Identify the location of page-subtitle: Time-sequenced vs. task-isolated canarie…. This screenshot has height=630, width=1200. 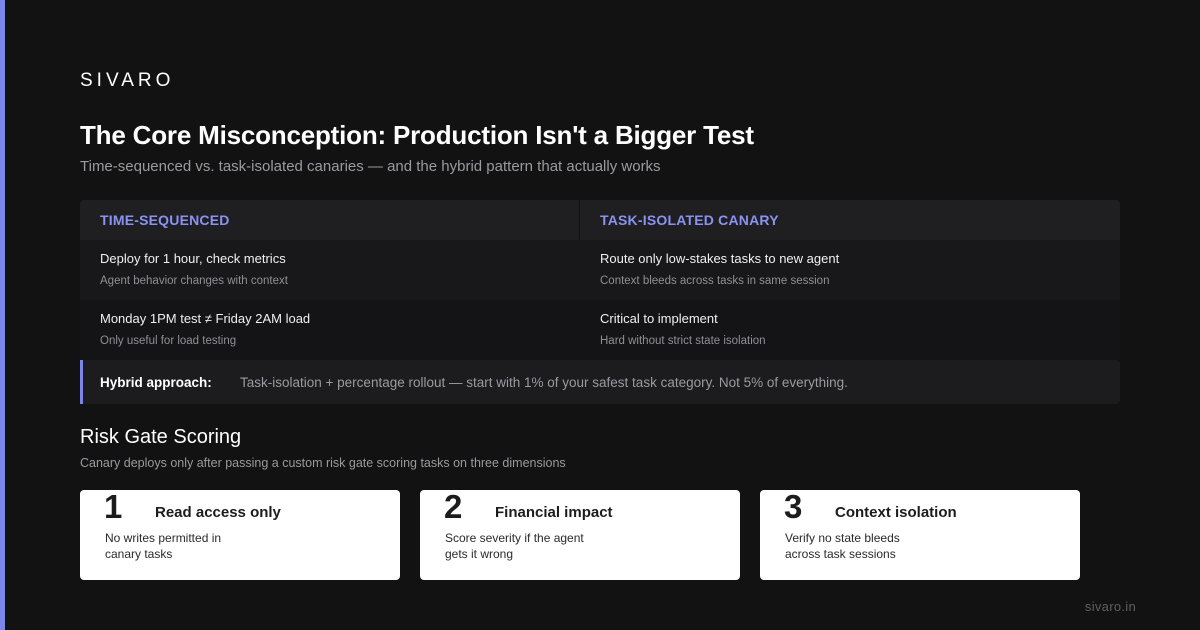
(370, 166).